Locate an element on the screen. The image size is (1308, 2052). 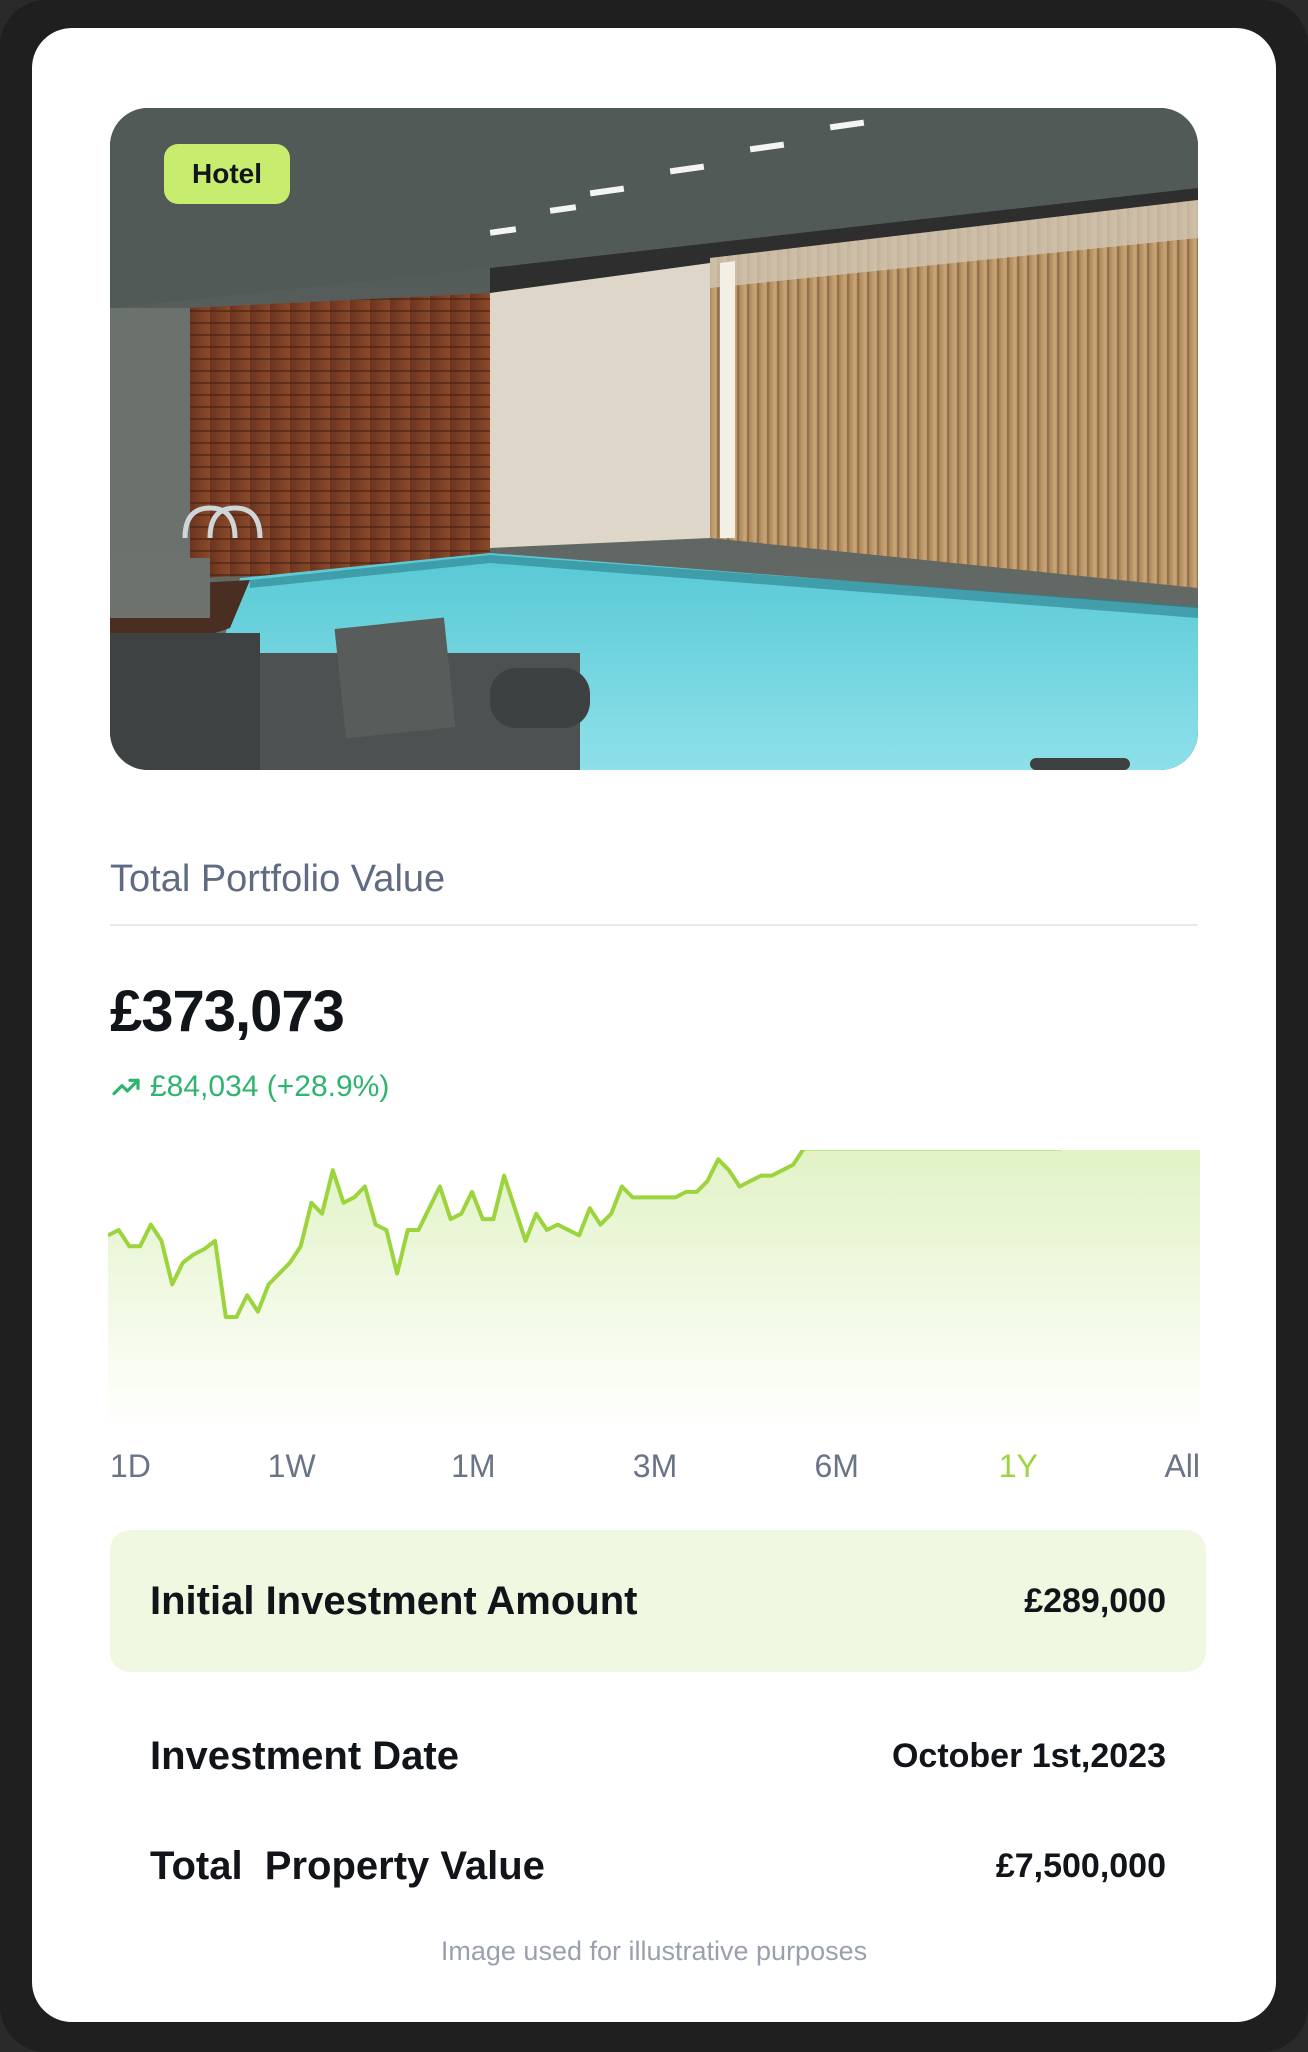
investment-date-value: October 1st,2023 is located at coordinates (1028, 1755).